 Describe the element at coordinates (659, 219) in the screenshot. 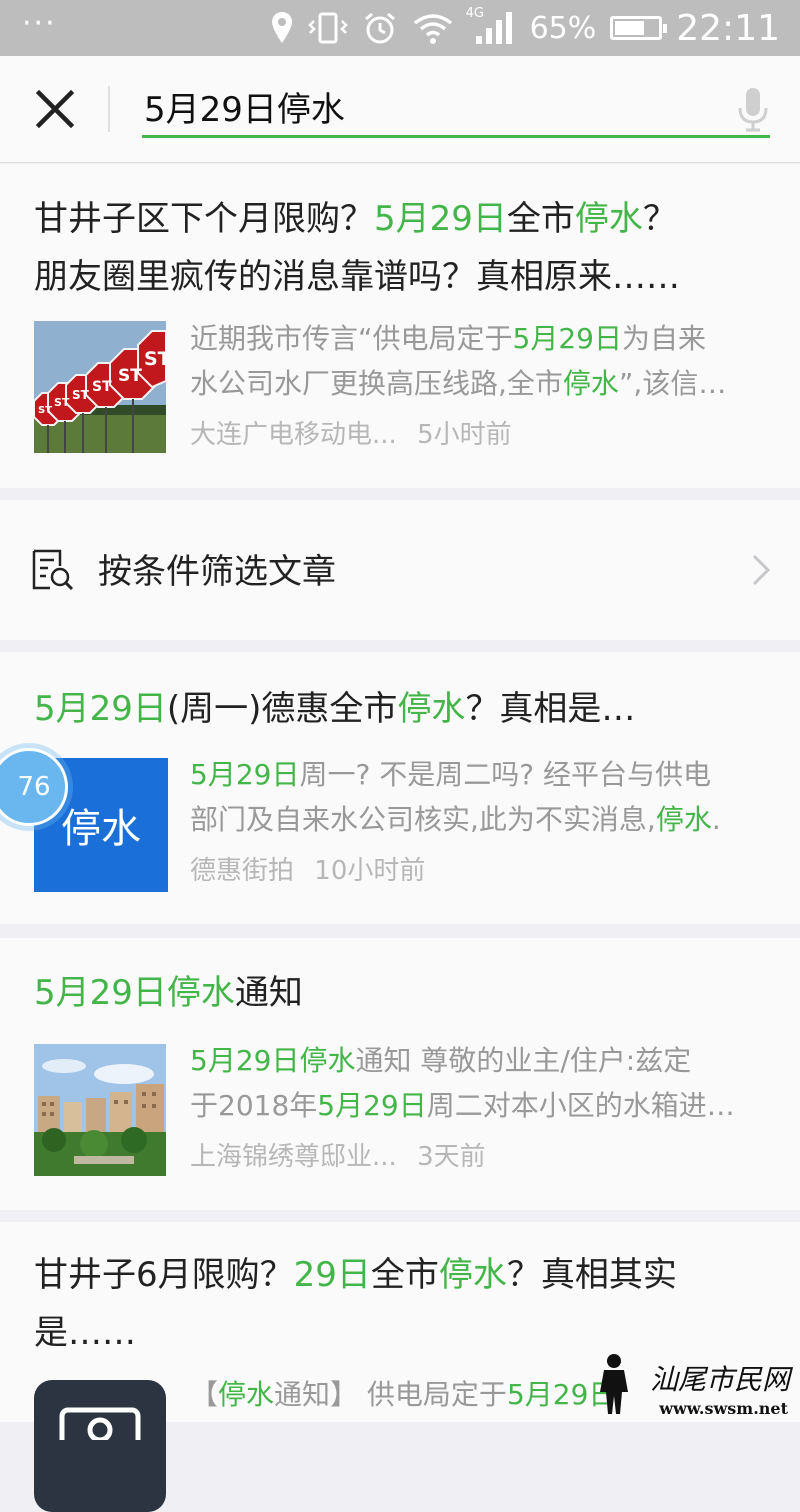

I see `text-segment: ？` at that location.